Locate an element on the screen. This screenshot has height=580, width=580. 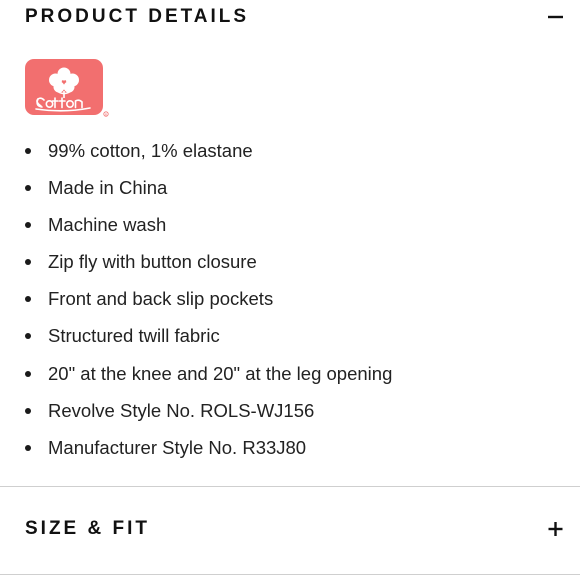
feature-text: Made in China is located at coordinates (108, 188).